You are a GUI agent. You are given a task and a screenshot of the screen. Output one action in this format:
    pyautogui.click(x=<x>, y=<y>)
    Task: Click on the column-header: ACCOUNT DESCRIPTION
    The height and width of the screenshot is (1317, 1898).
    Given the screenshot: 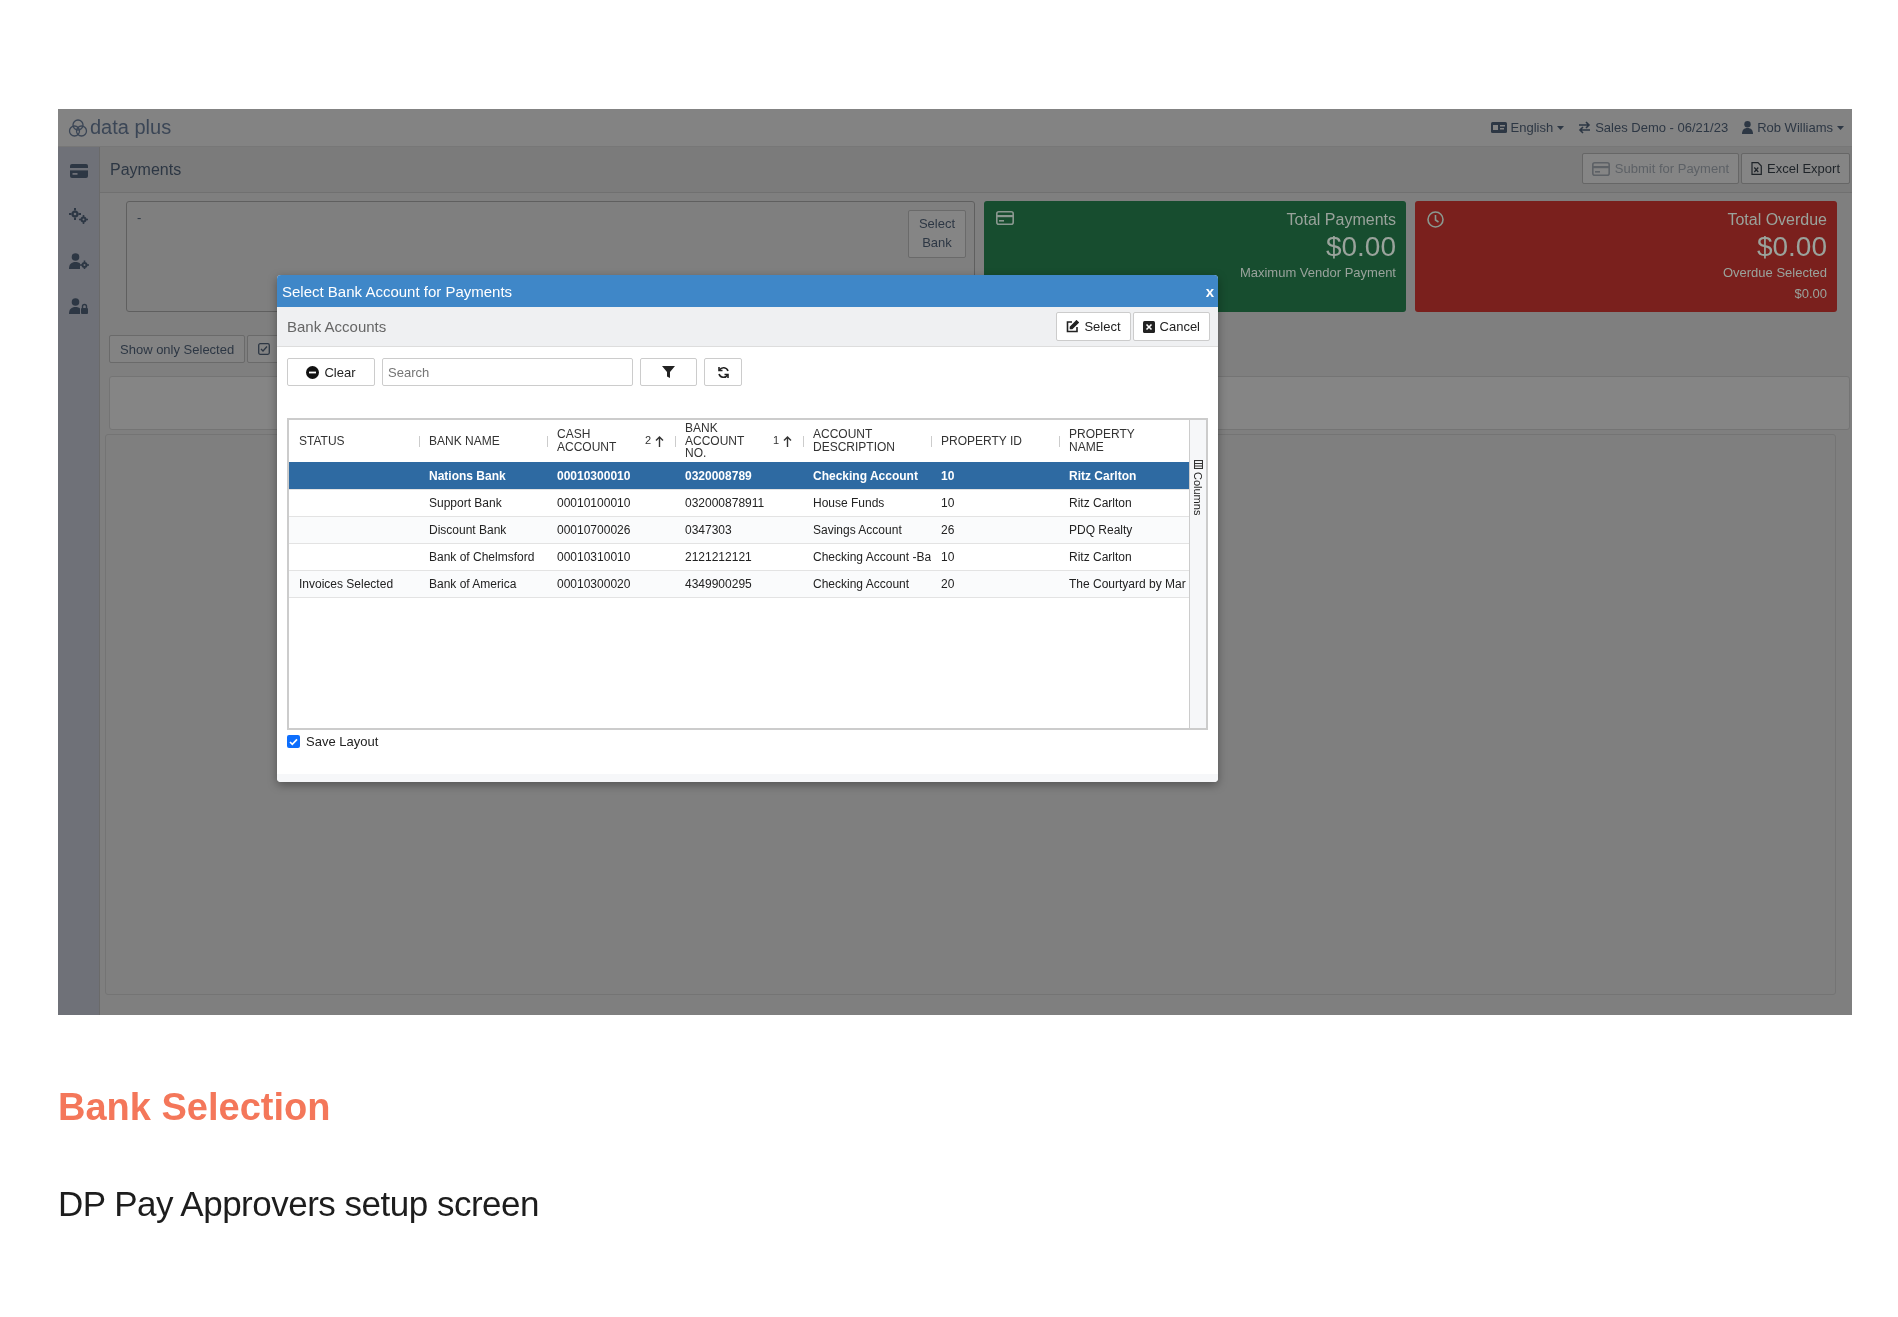 What is the action you would take?
    pyautogui.click(x=867, y=441)
    